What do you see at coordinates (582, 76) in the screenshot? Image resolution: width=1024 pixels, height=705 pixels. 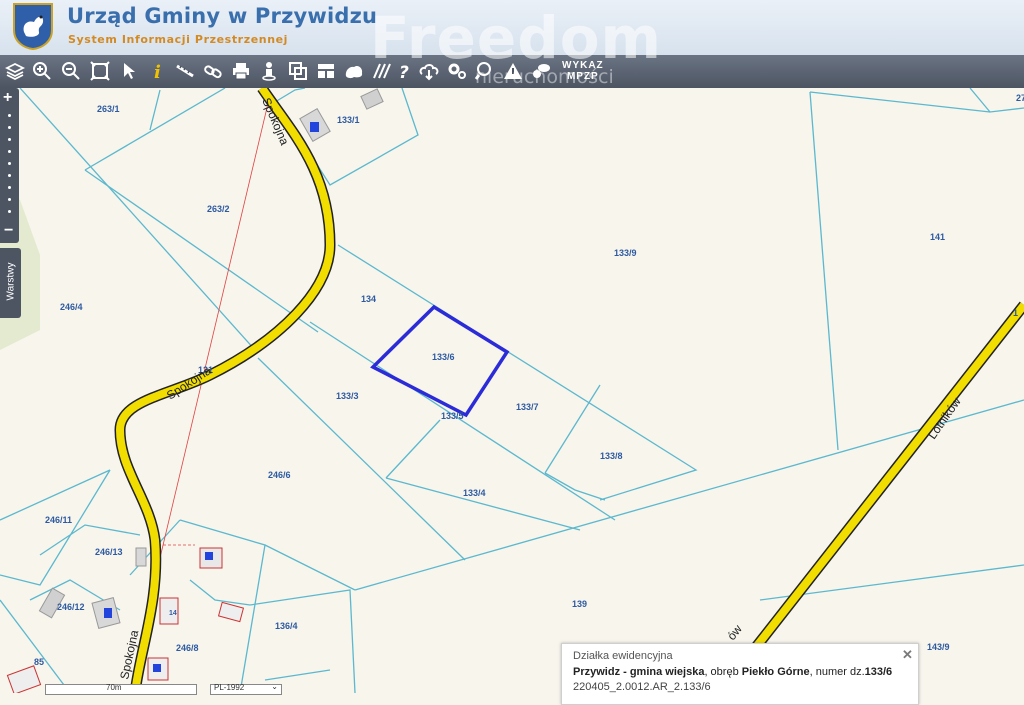 I see `mpzp-label: MPZP` at bounding box center [582, 76].